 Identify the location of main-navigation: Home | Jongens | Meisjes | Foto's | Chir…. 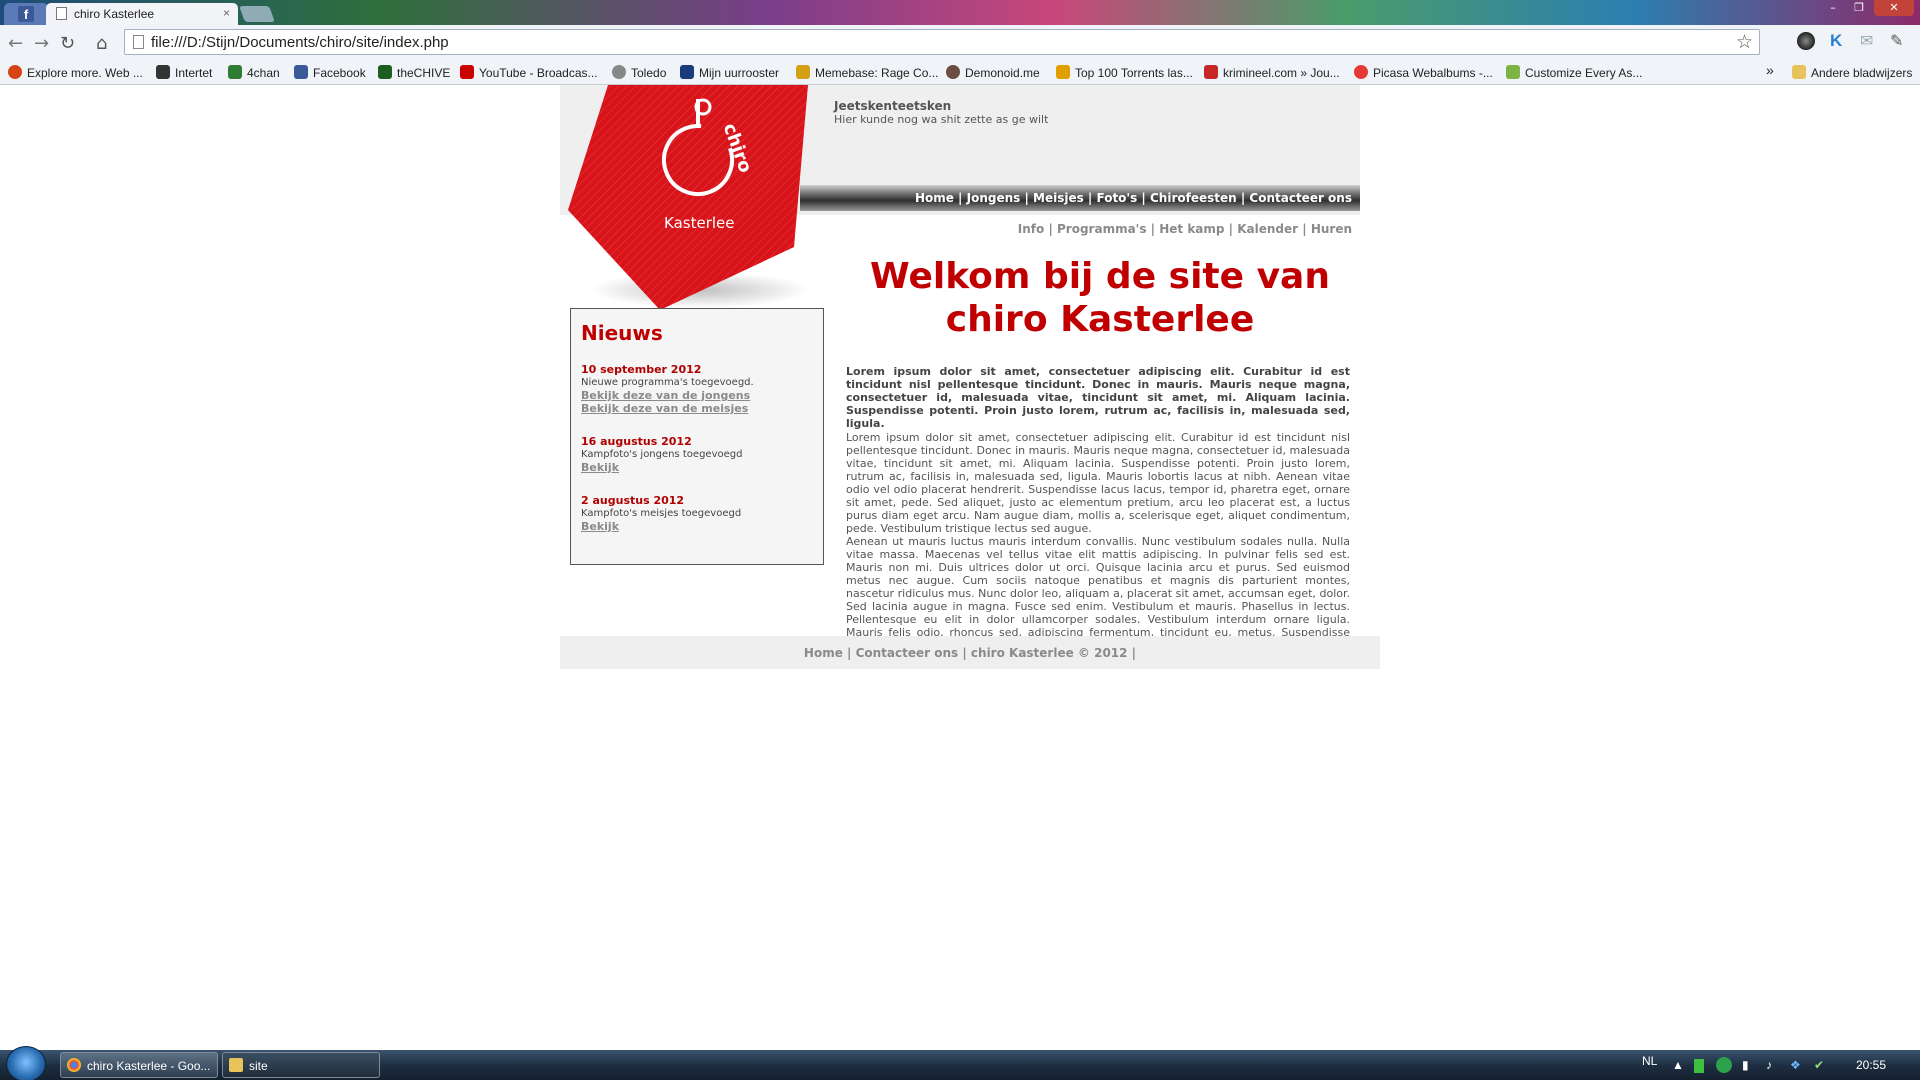
(1080, 198).